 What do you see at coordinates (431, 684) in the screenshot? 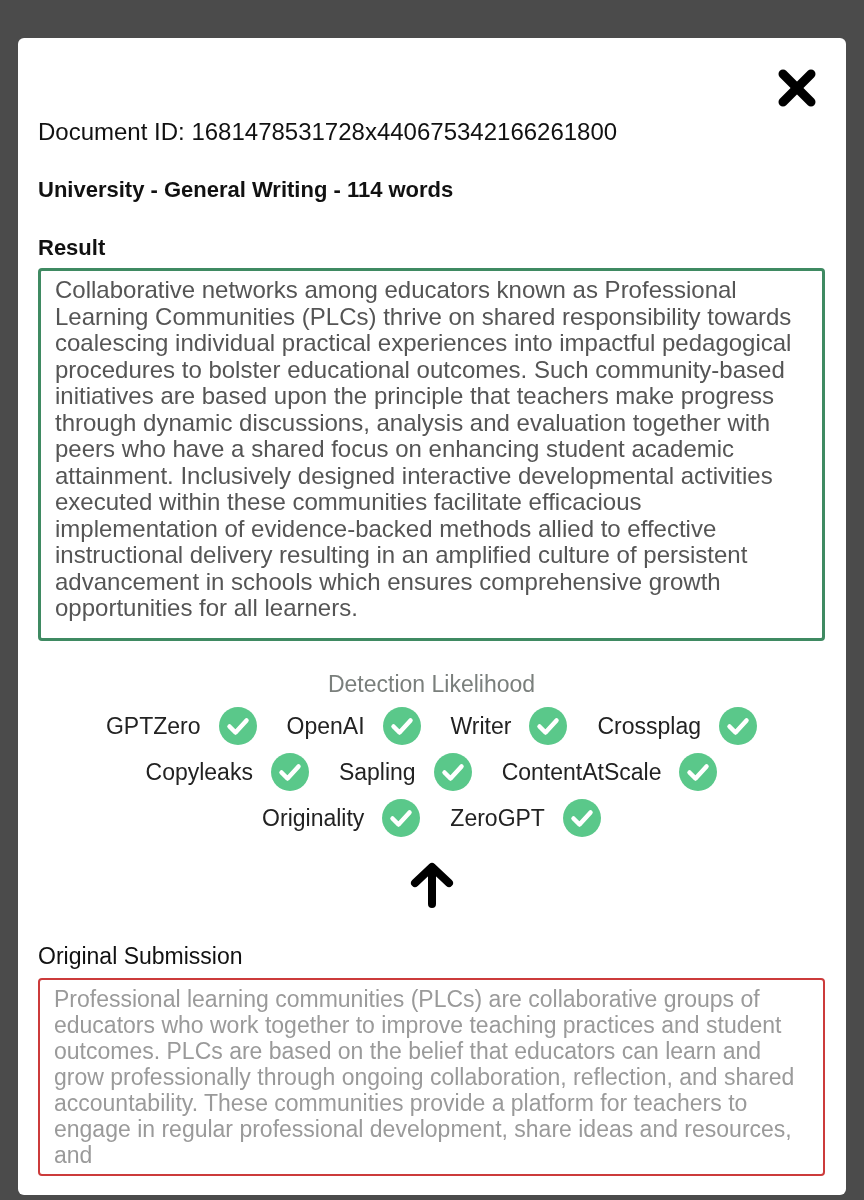
I see `detection-title: Detection Likelihood` at bounding box center [431, 684].